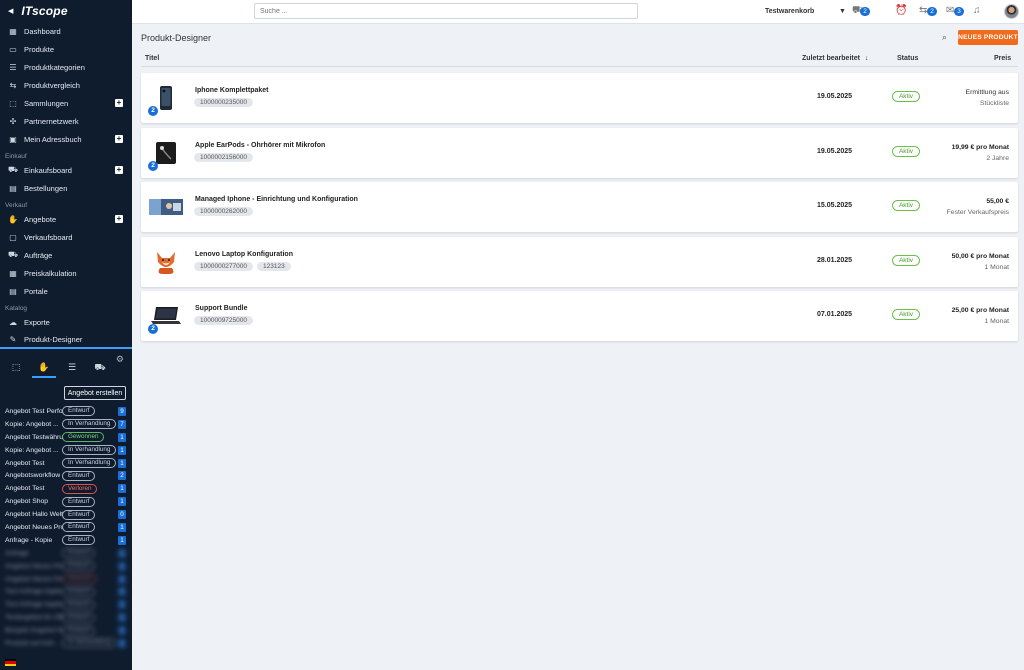  What do you see at coordinates (66, 103) in the screenshot?
I see `sidebar-item-sammlungen: ⬚ Sammlungen +` at bounding box center [66, 103].